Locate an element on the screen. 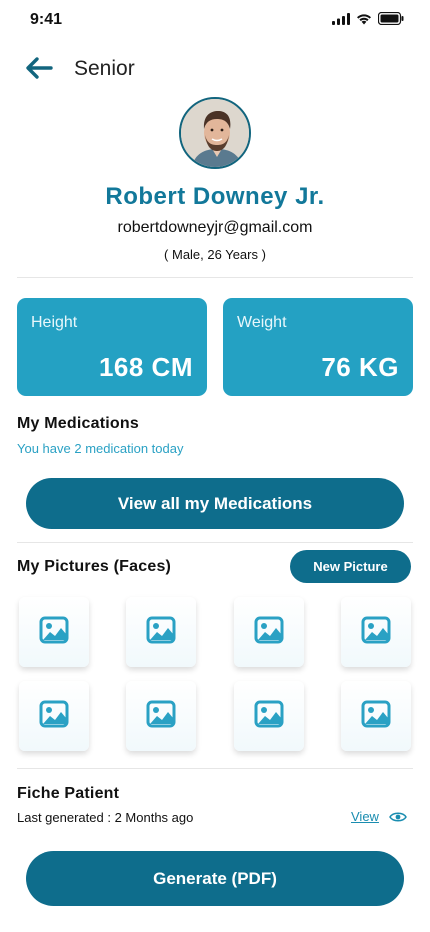  cellular-signal-icon is located at coordinates (341, 18).